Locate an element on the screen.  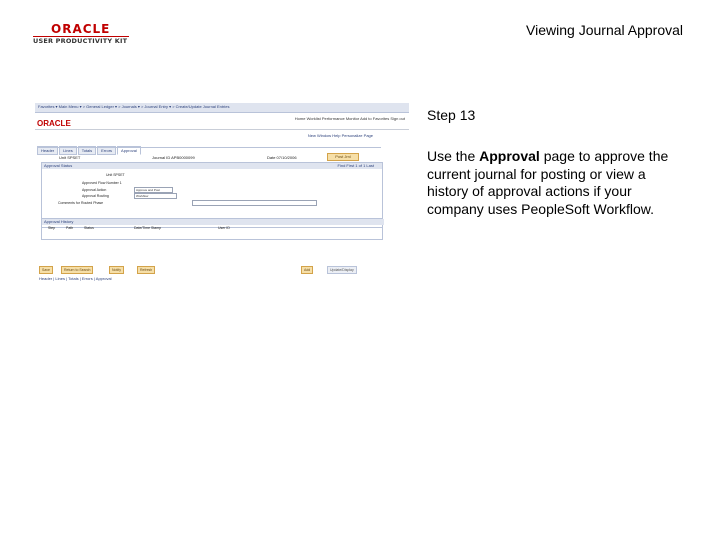
update-display-button: Update/Display is located at coordinates (342, 270).